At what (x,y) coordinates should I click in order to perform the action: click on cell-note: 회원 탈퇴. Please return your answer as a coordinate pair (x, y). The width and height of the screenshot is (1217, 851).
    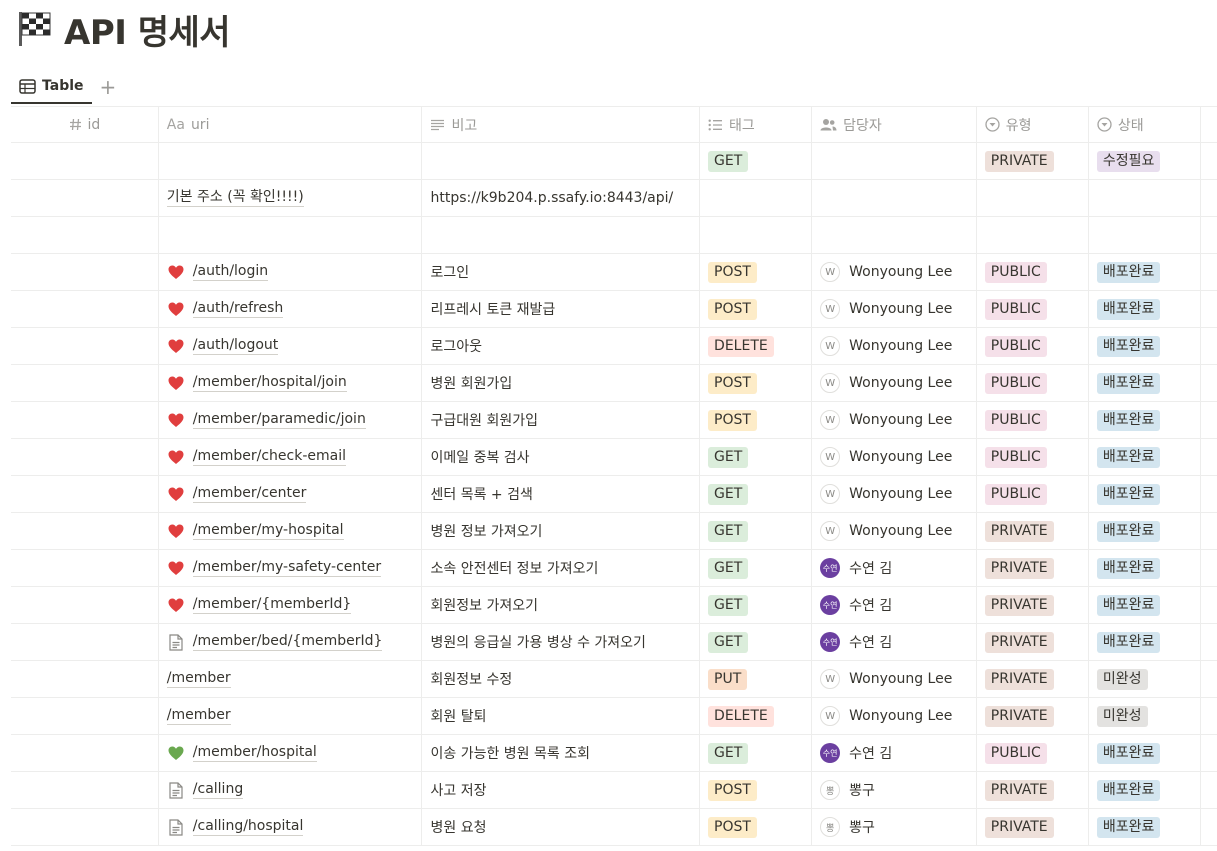
    Looking at the image, I should click on (561, 716).